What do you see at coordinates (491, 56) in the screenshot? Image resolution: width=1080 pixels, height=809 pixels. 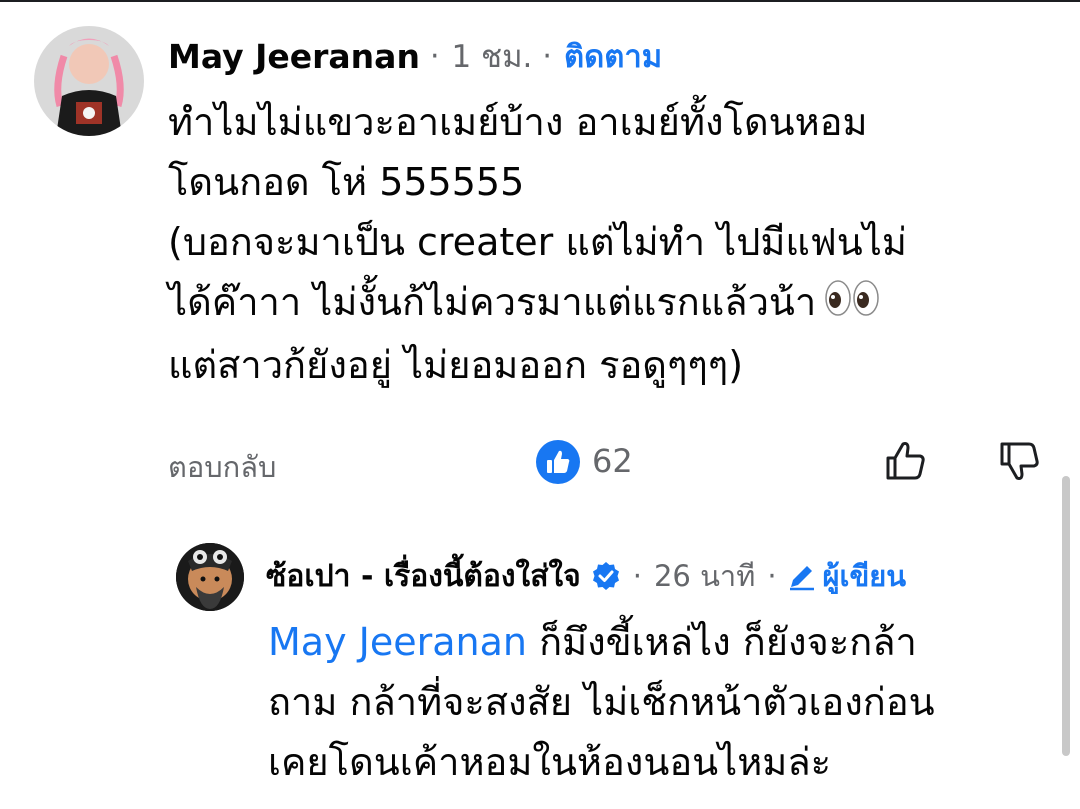 I see `comment-time: 1 ชม.` at bounding box center [491, 56].